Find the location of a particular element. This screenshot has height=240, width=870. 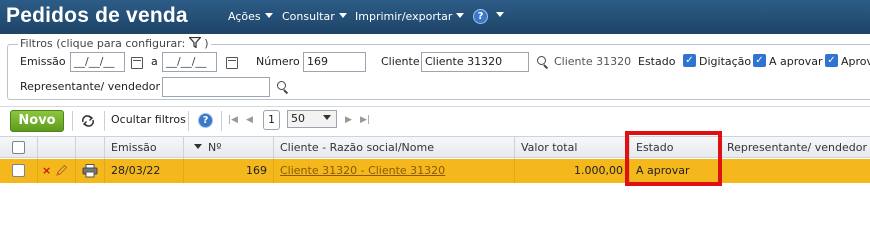

grid-toolbar: Novo Ocultar filtros ? |◀ ◀ 1 50 ▶ ▶| is located at coordinates (435, 120).